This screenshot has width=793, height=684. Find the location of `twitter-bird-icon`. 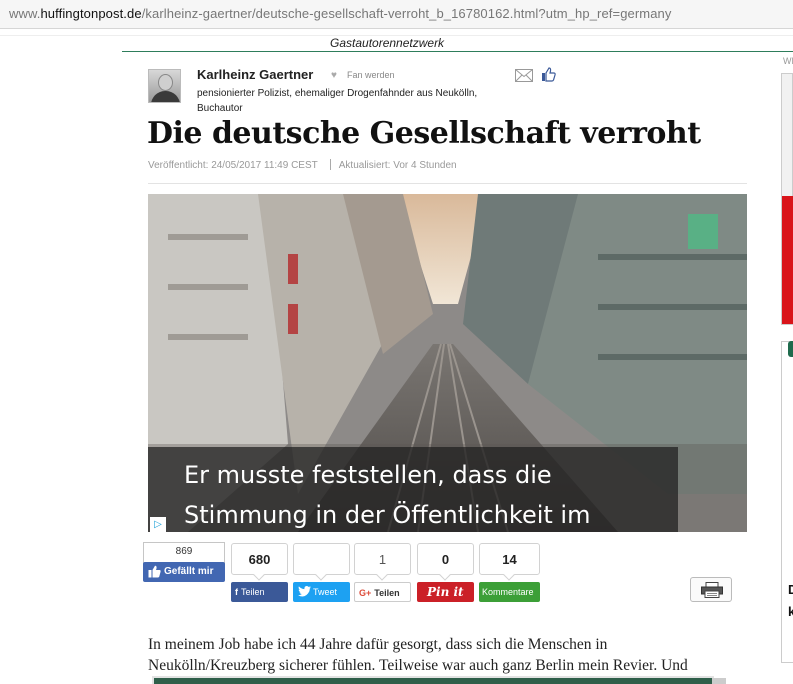

twitter-bird-icon is located at coordinates (304, 591).